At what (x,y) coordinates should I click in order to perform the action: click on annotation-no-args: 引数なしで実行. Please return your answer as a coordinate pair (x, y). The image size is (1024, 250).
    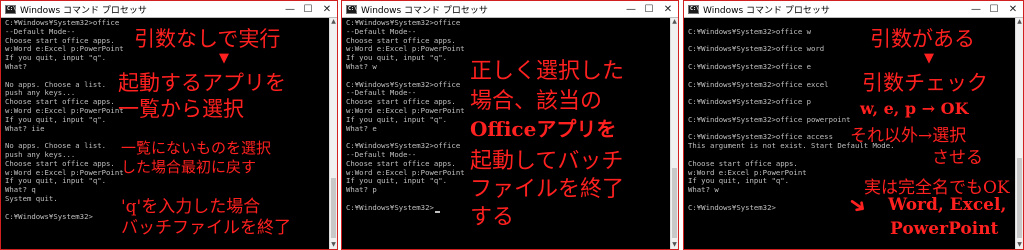
    Looking at the image, I should click on (207, 39).